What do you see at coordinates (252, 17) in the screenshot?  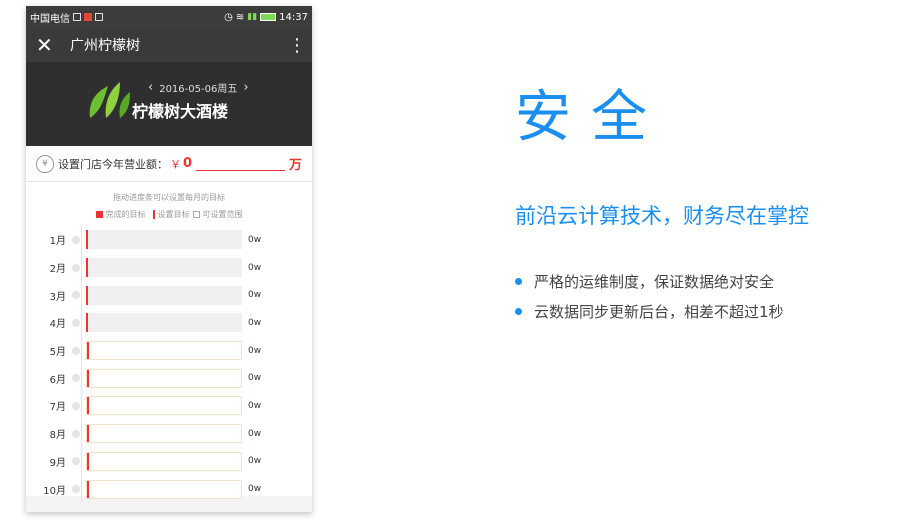 I see `signal-icon: ▮▮` at bounding box center [252, 17].